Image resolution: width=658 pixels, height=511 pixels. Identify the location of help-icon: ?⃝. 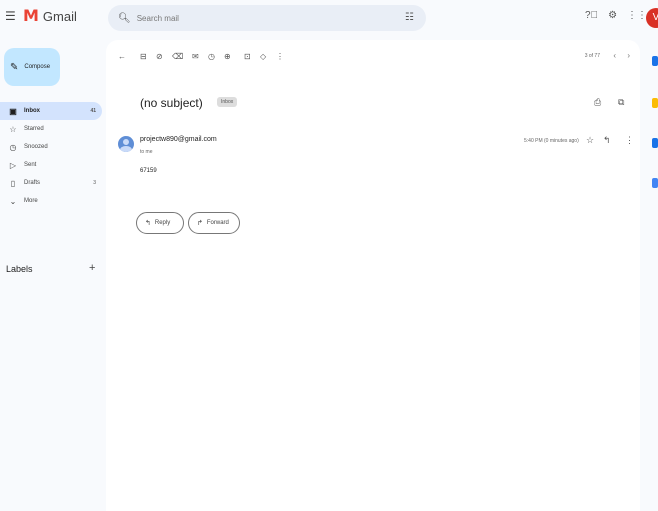
(591, 15).